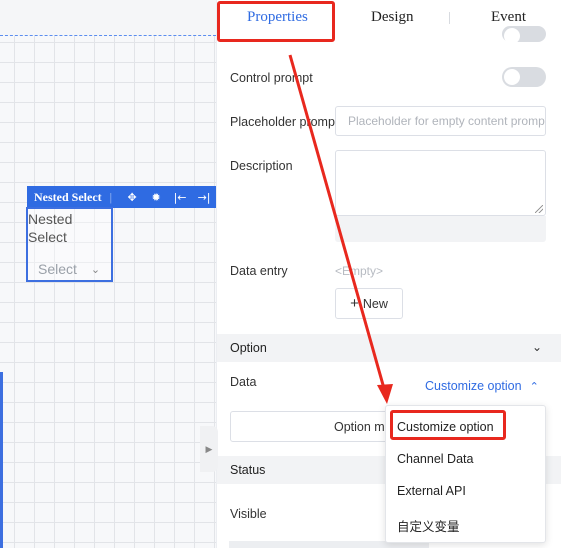 The height and width of the screenshot is (548, 561). I want to click on nested-select-component: Nested Select Select ⌄, so click(69, 244).